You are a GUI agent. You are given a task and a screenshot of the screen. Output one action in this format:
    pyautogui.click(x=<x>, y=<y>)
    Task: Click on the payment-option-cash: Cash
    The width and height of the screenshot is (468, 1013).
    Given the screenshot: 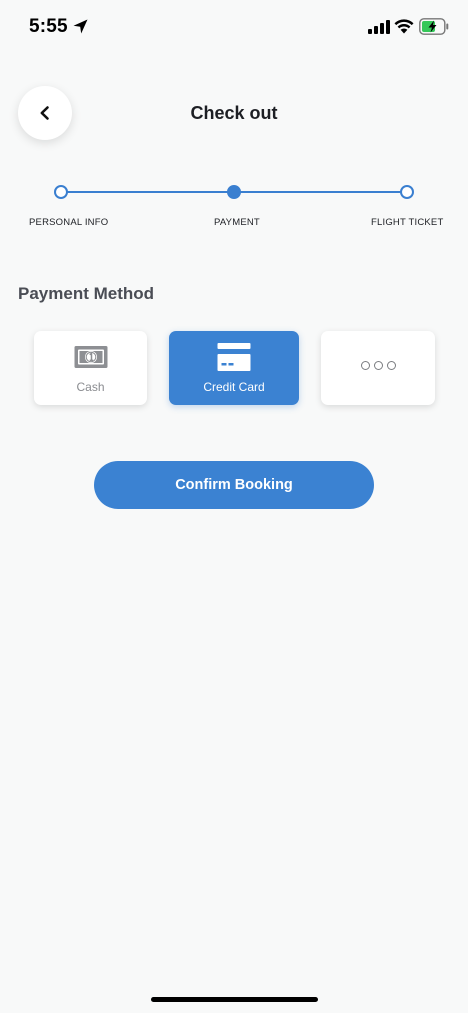 What is the action you would take?
    pyautogui.click(x=90, y=368)
    